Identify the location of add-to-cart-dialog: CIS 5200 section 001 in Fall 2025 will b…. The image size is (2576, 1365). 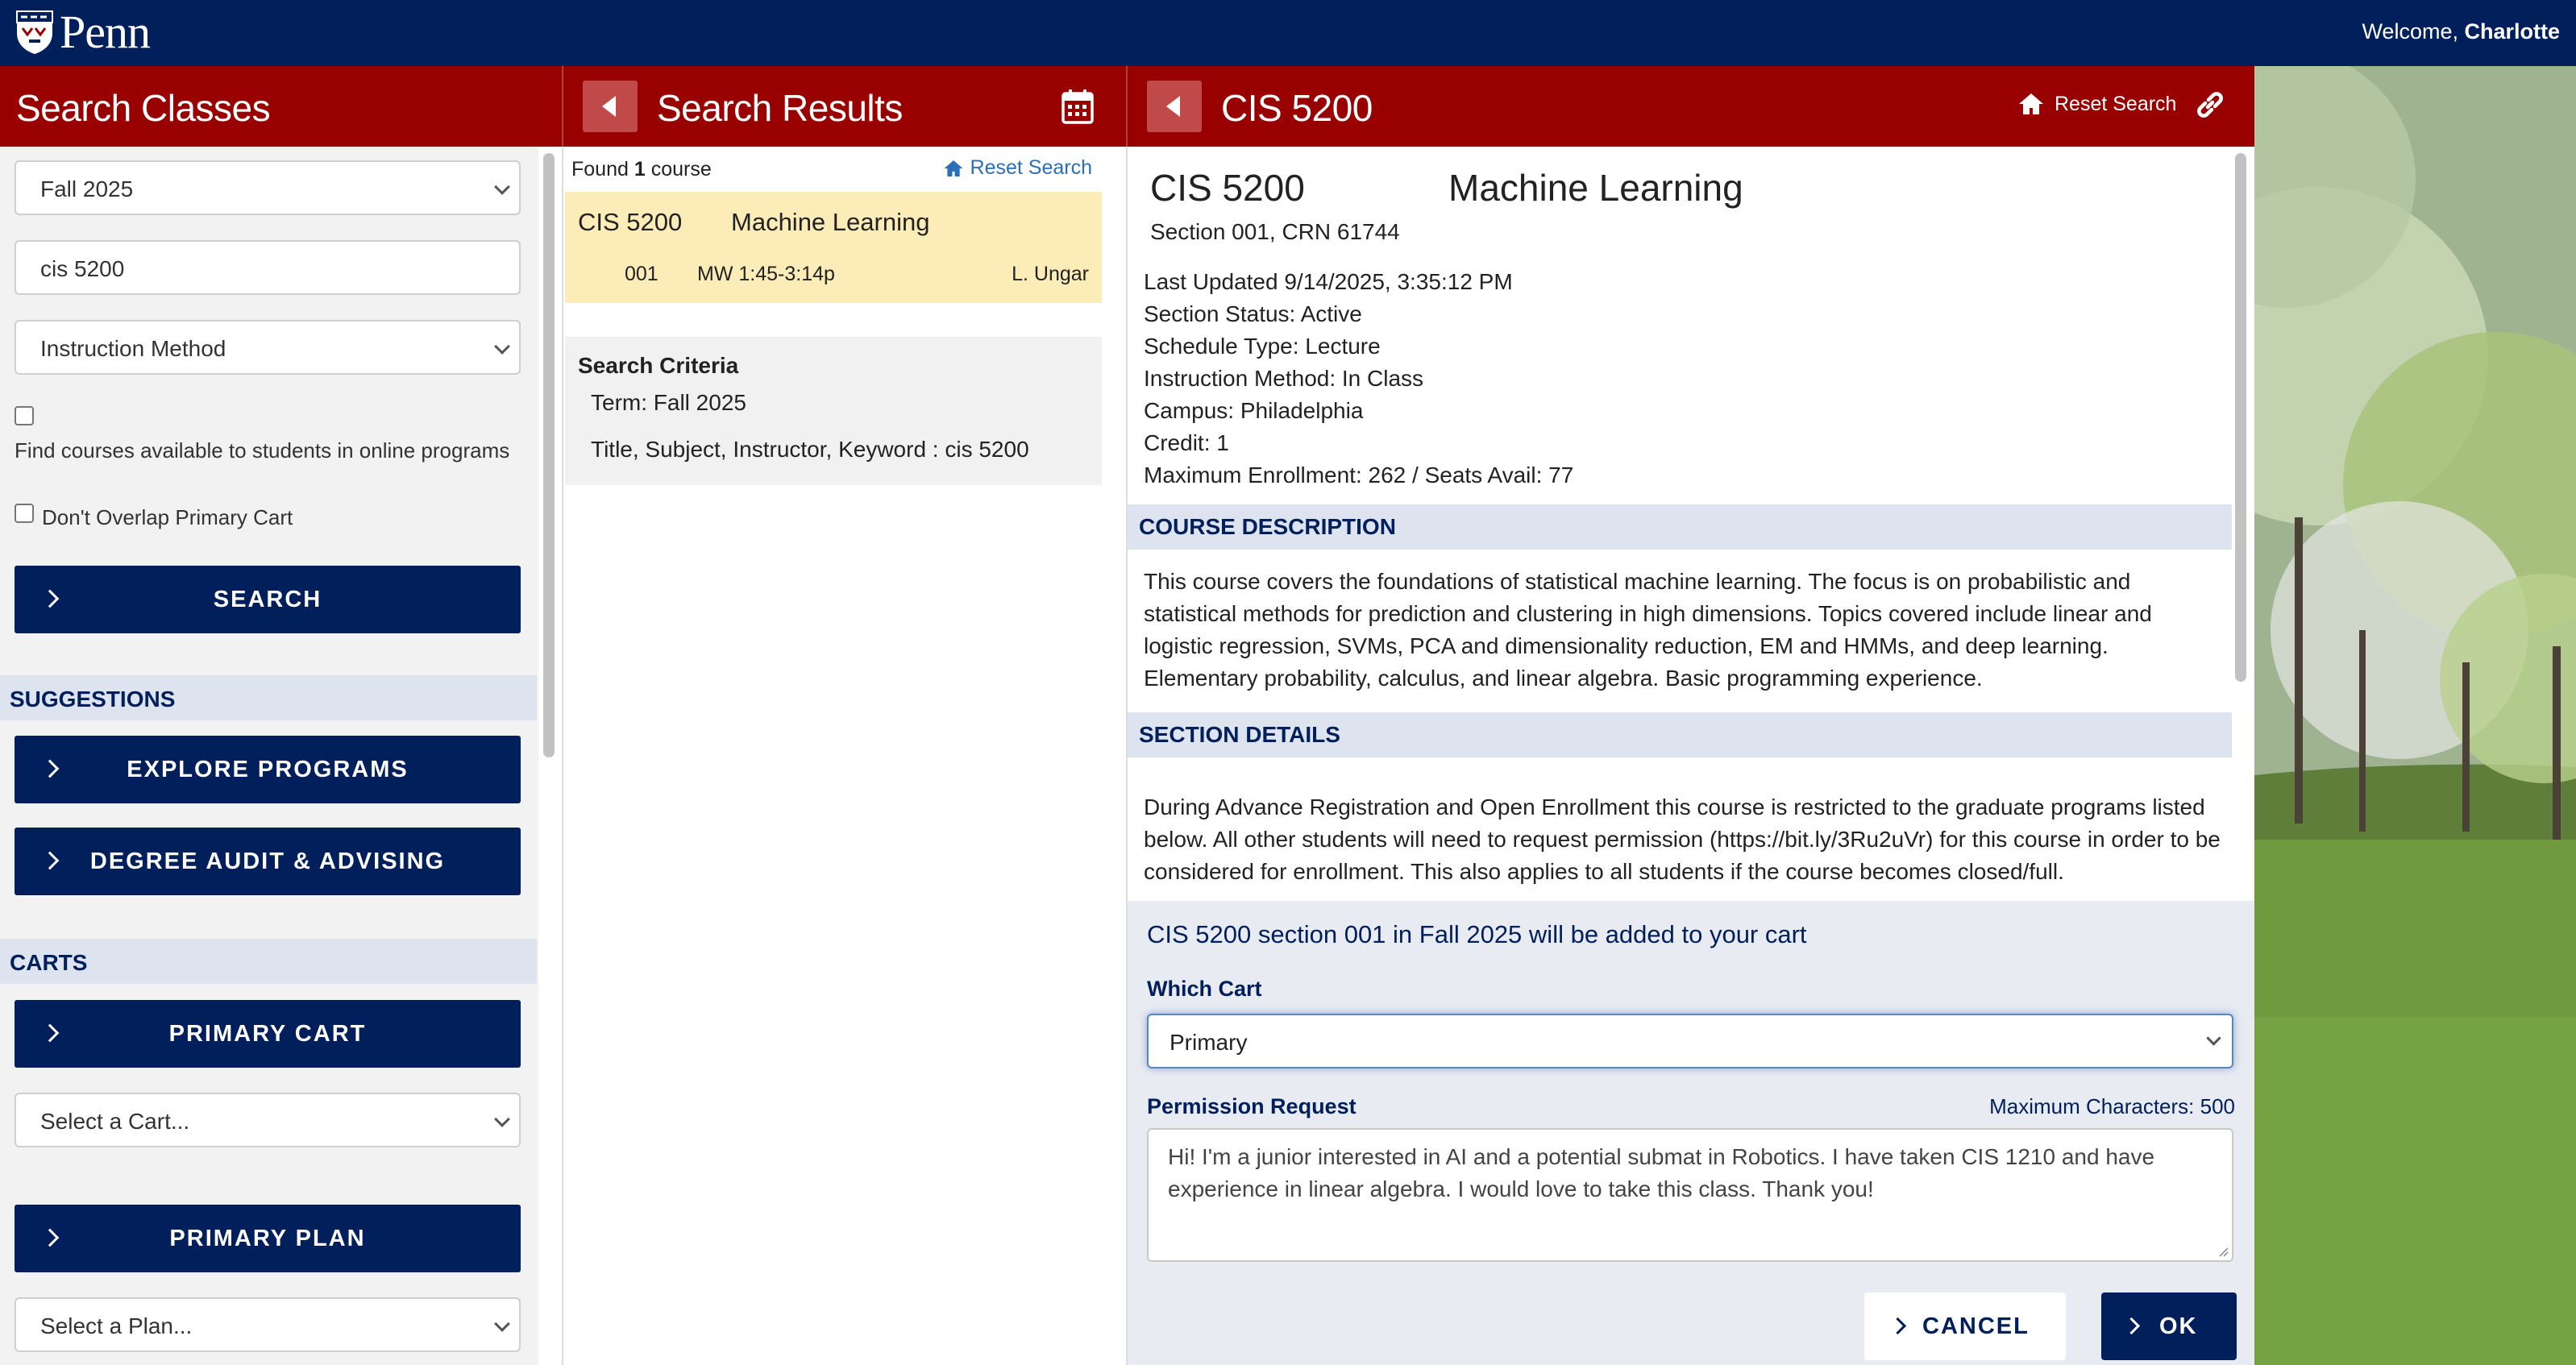
(1691, 1133).